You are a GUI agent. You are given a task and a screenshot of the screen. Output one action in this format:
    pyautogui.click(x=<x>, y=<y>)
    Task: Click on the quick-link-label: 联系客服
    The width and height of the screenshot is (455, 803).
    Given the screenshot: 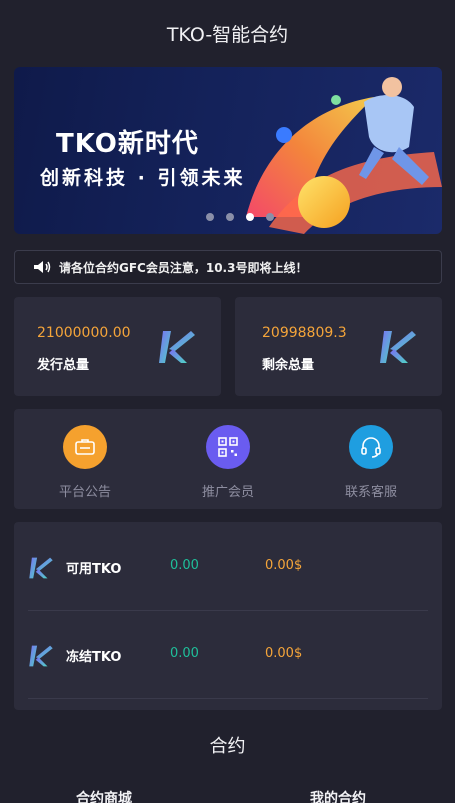 What is the action you would take?
    pyautogui.click(x=370, y=492)
    